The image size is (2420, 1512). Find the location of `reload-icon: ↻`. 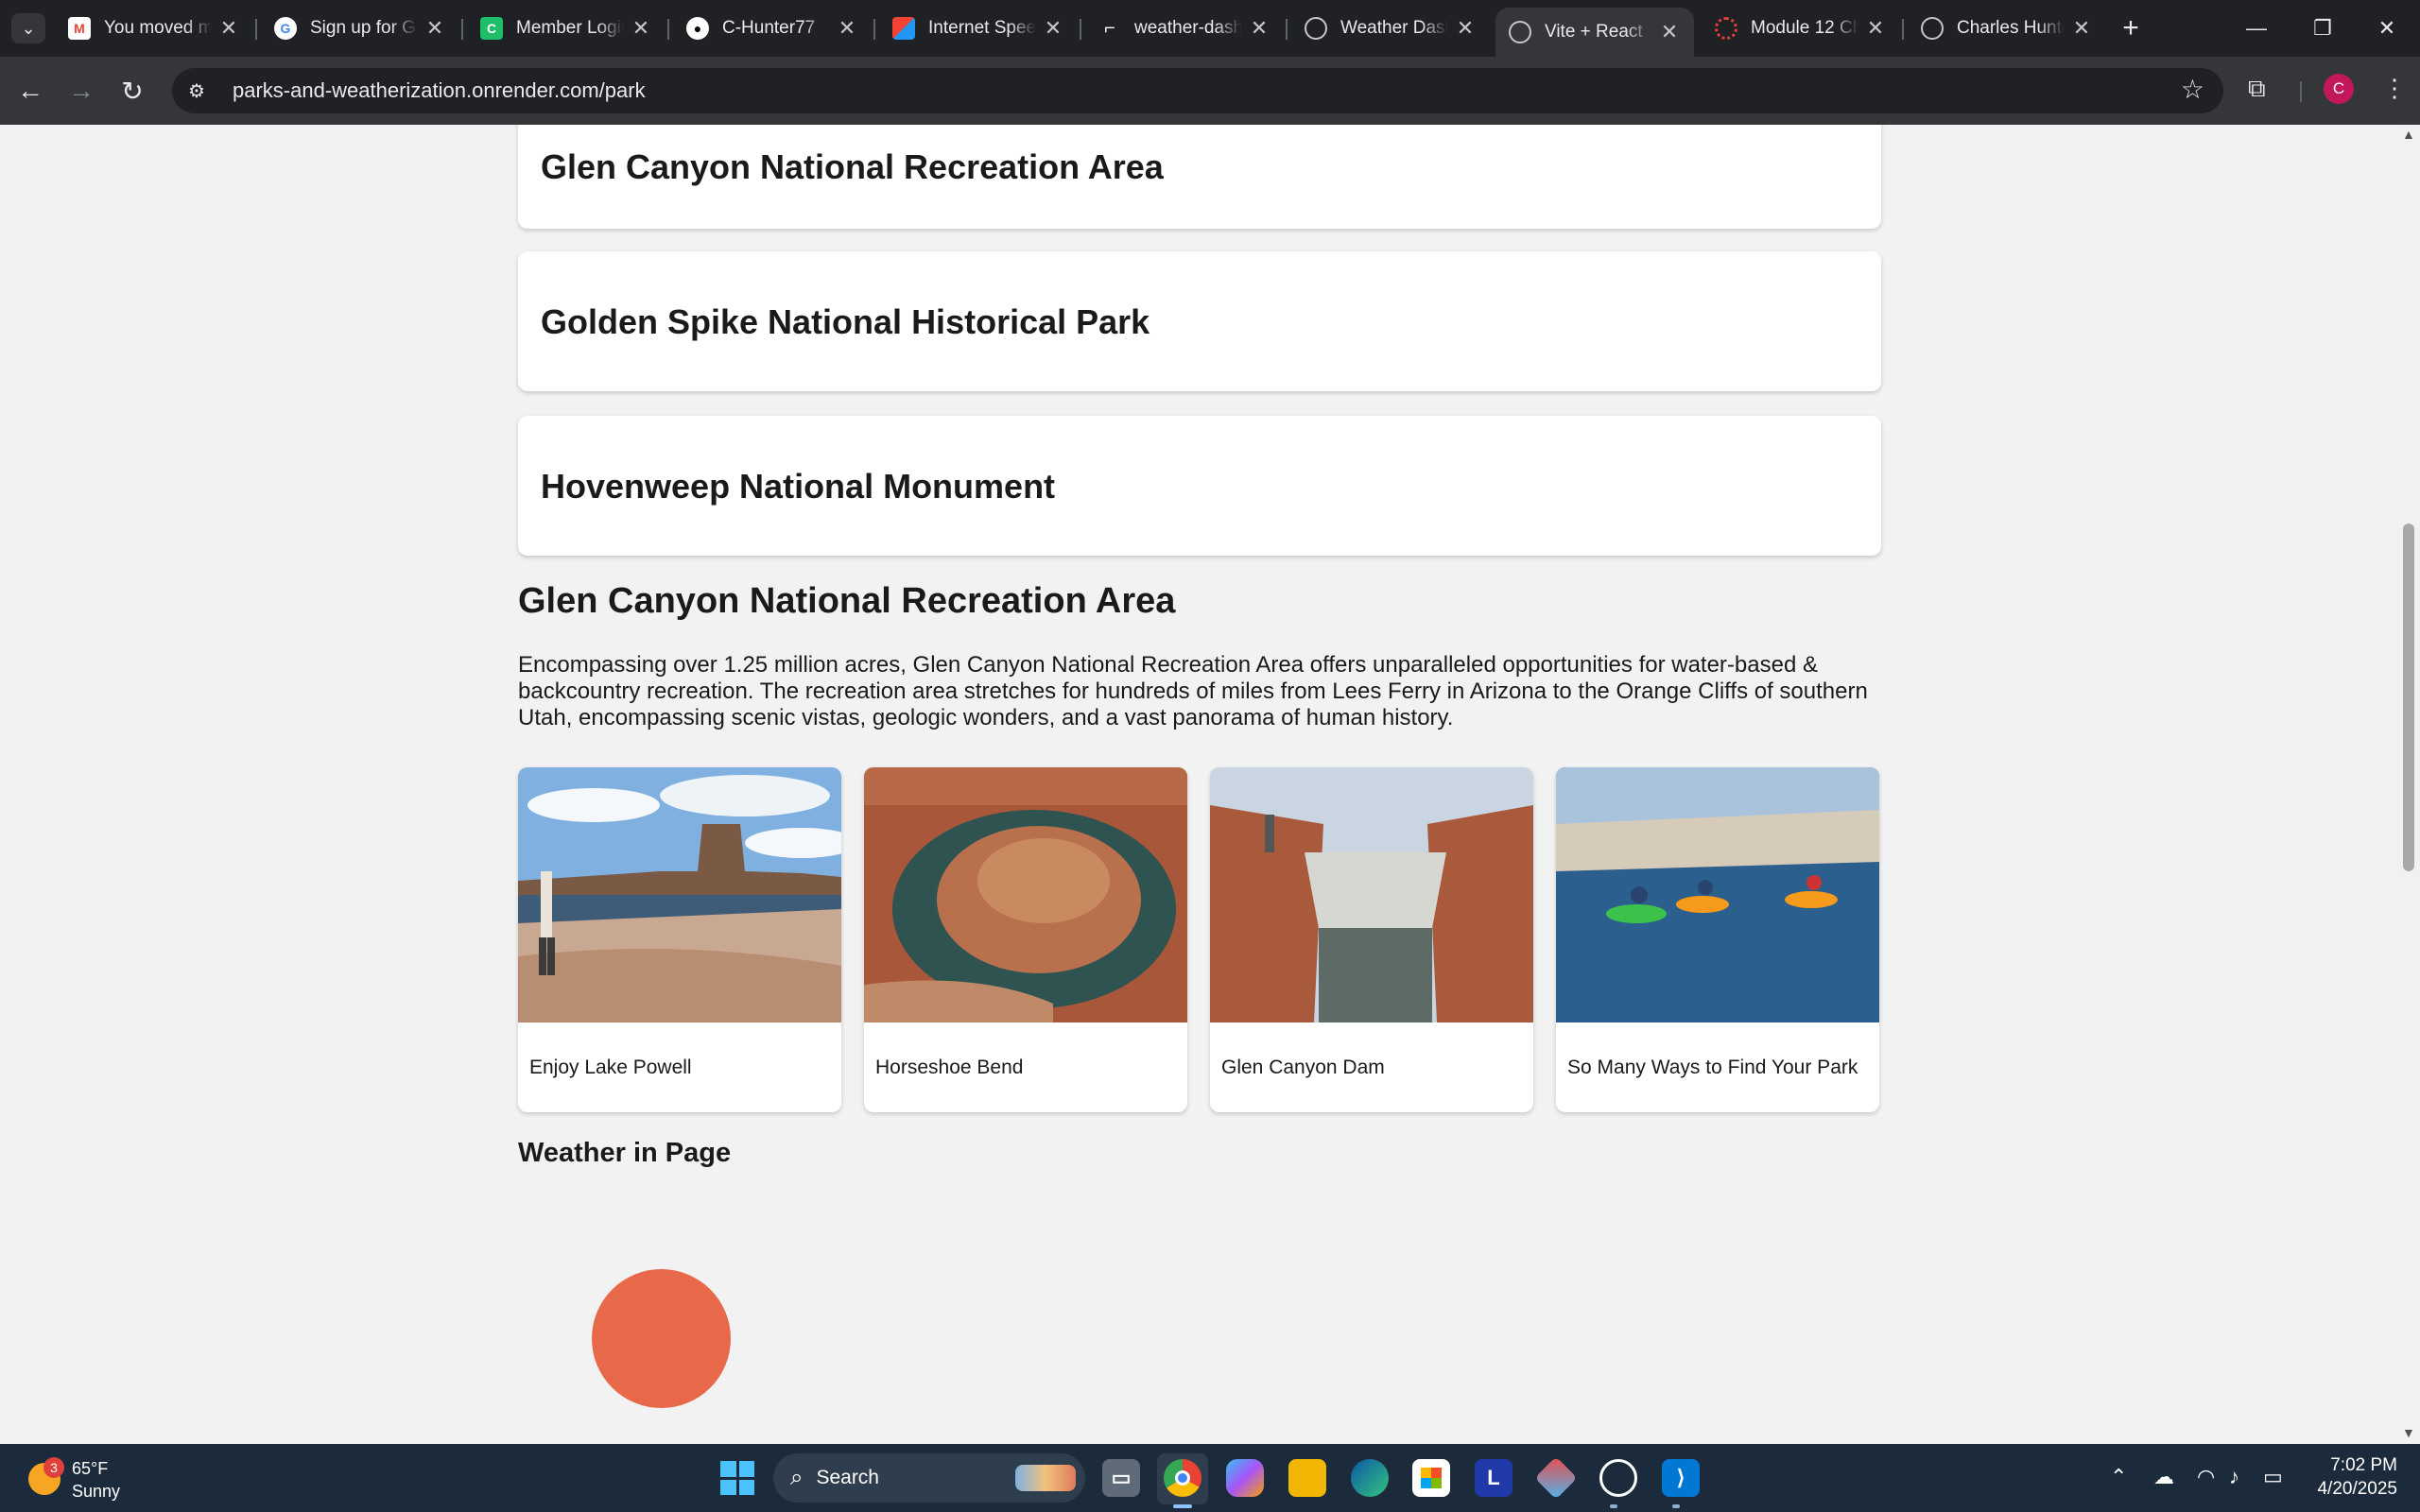

reload-icon: ↻ is located at coordinates (132, 91).